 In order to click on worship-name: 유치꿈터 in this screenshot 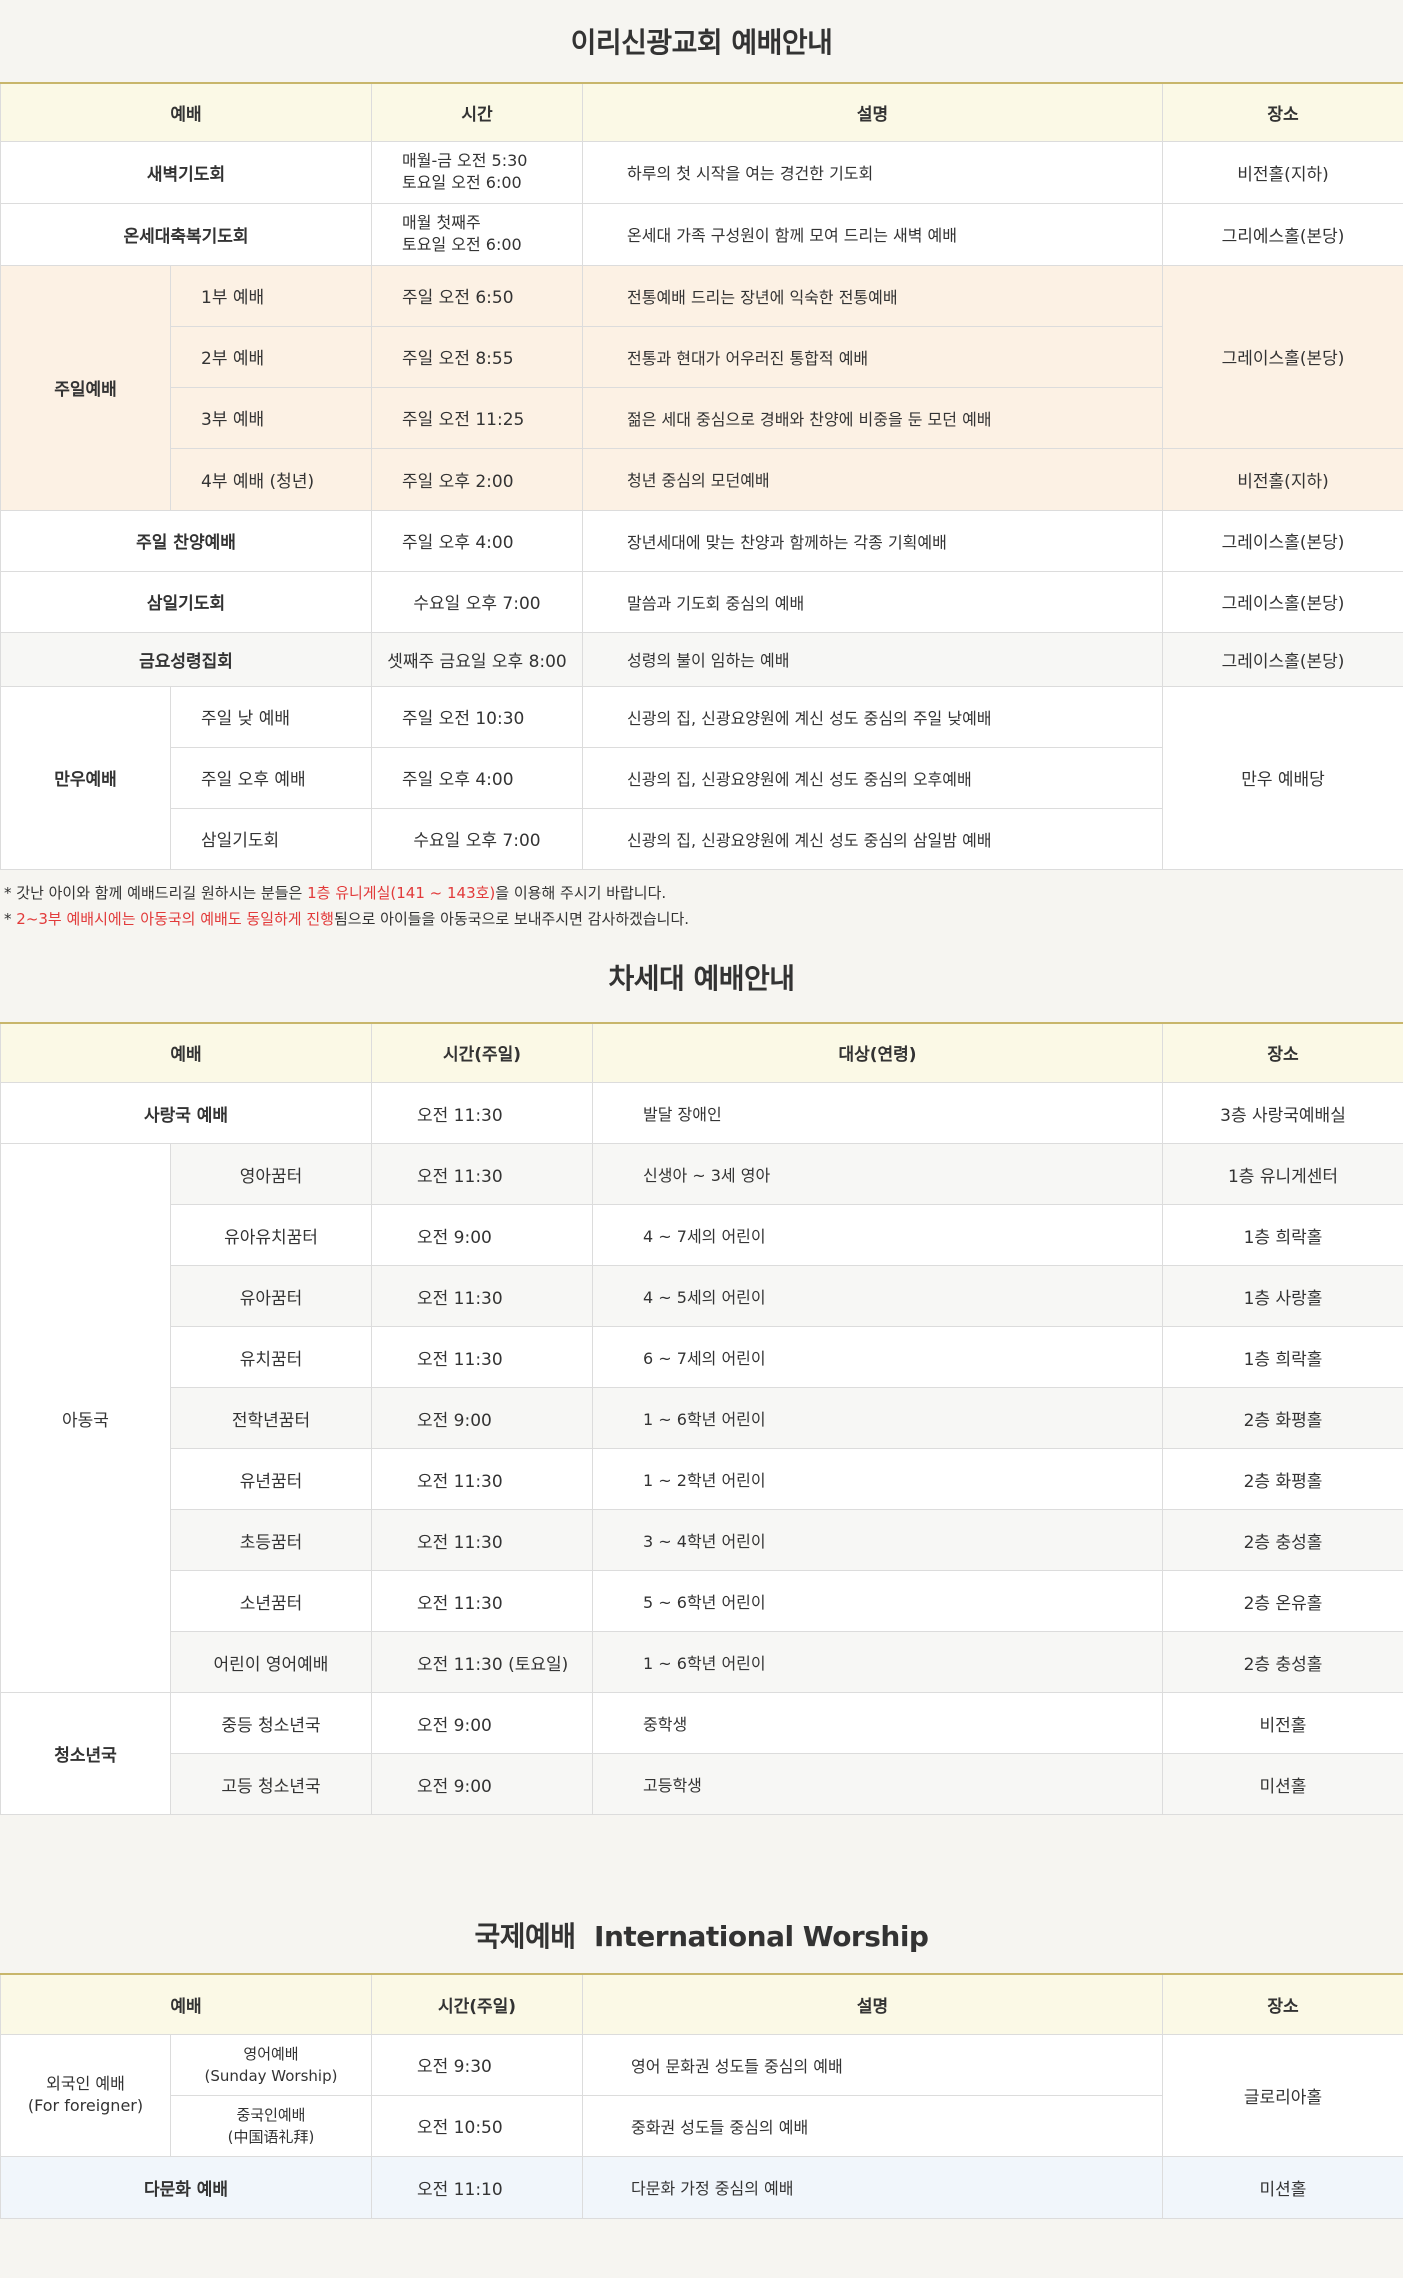, I will do `click(271, 1357)`.